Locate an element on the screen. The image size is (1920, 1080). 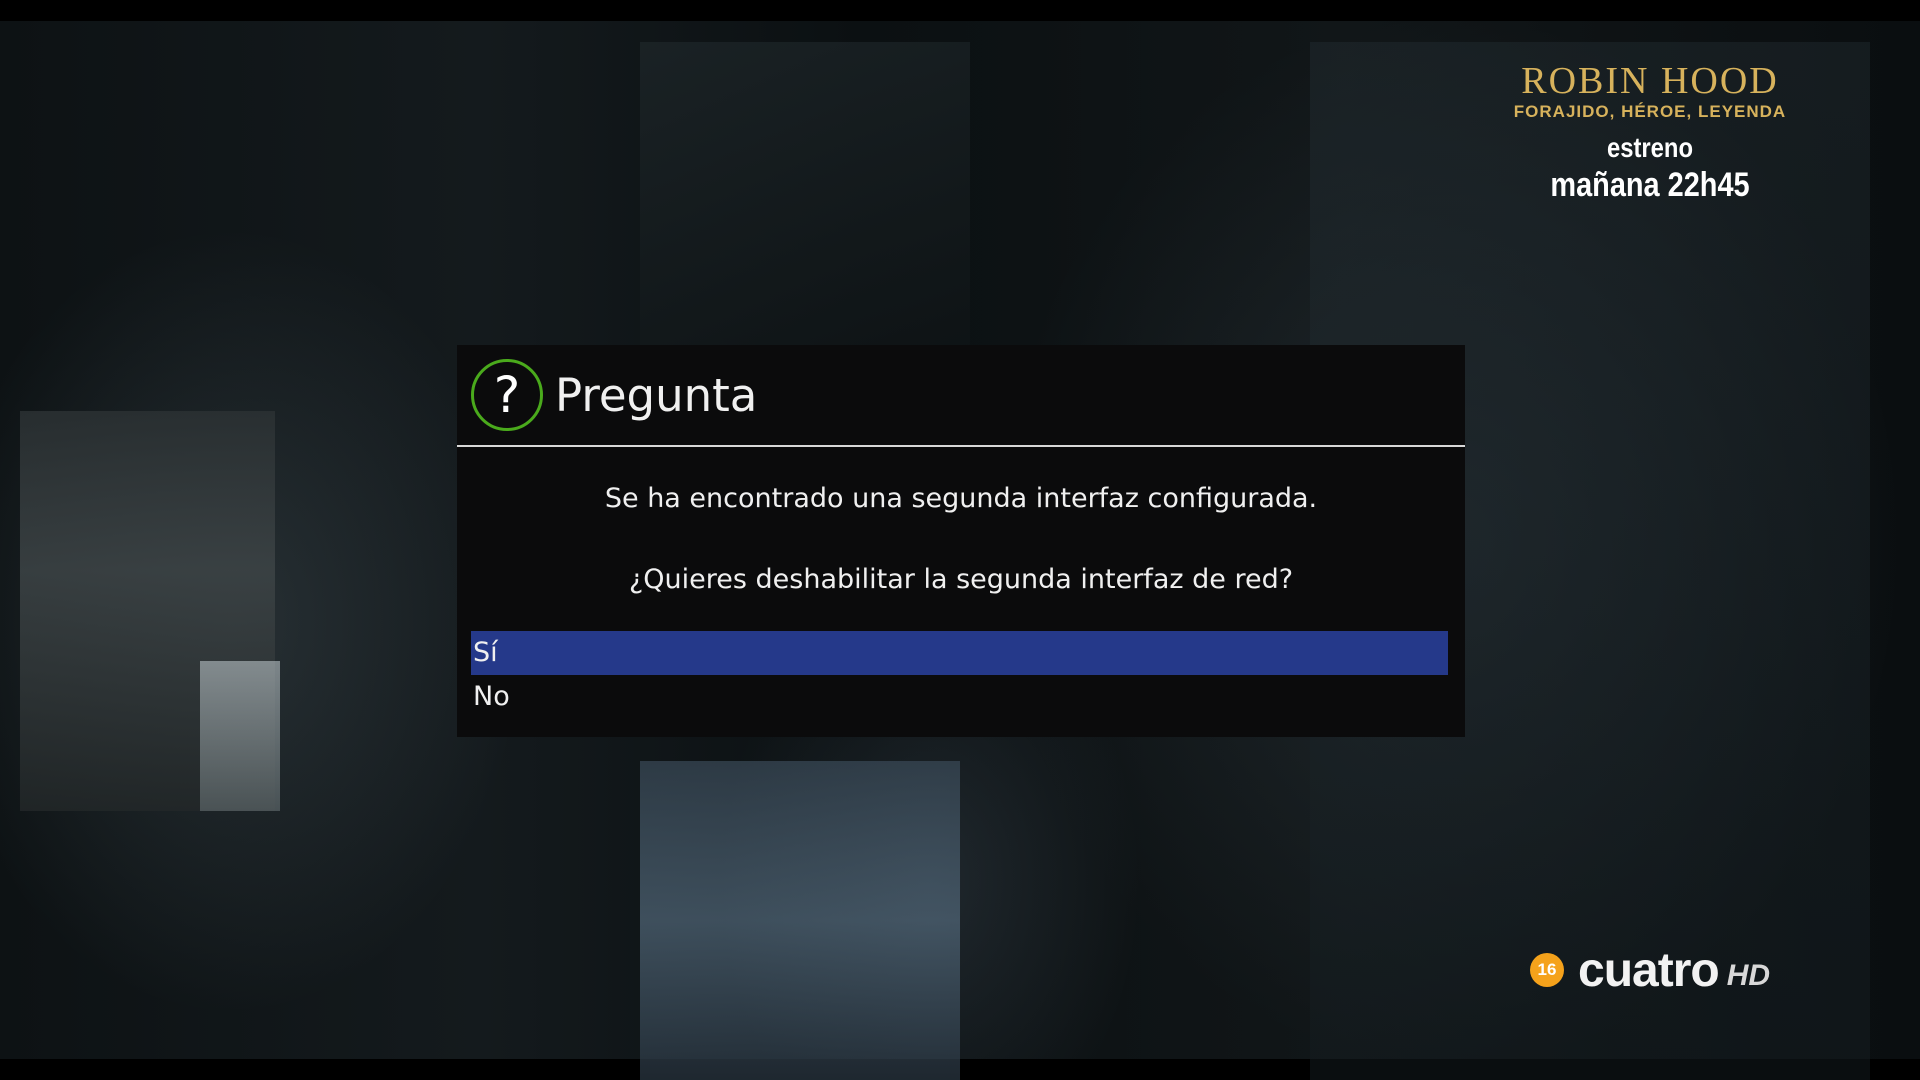
promo-schedule-text: mañana 22h45 is located at coordinates (1650, 185).